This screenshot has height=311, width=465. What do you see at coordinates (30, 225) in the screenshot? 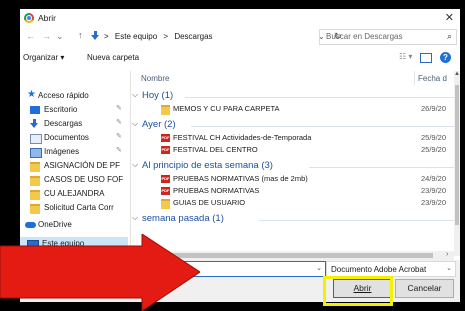
I see `cloud-icon` at bounding box center [30, 225].